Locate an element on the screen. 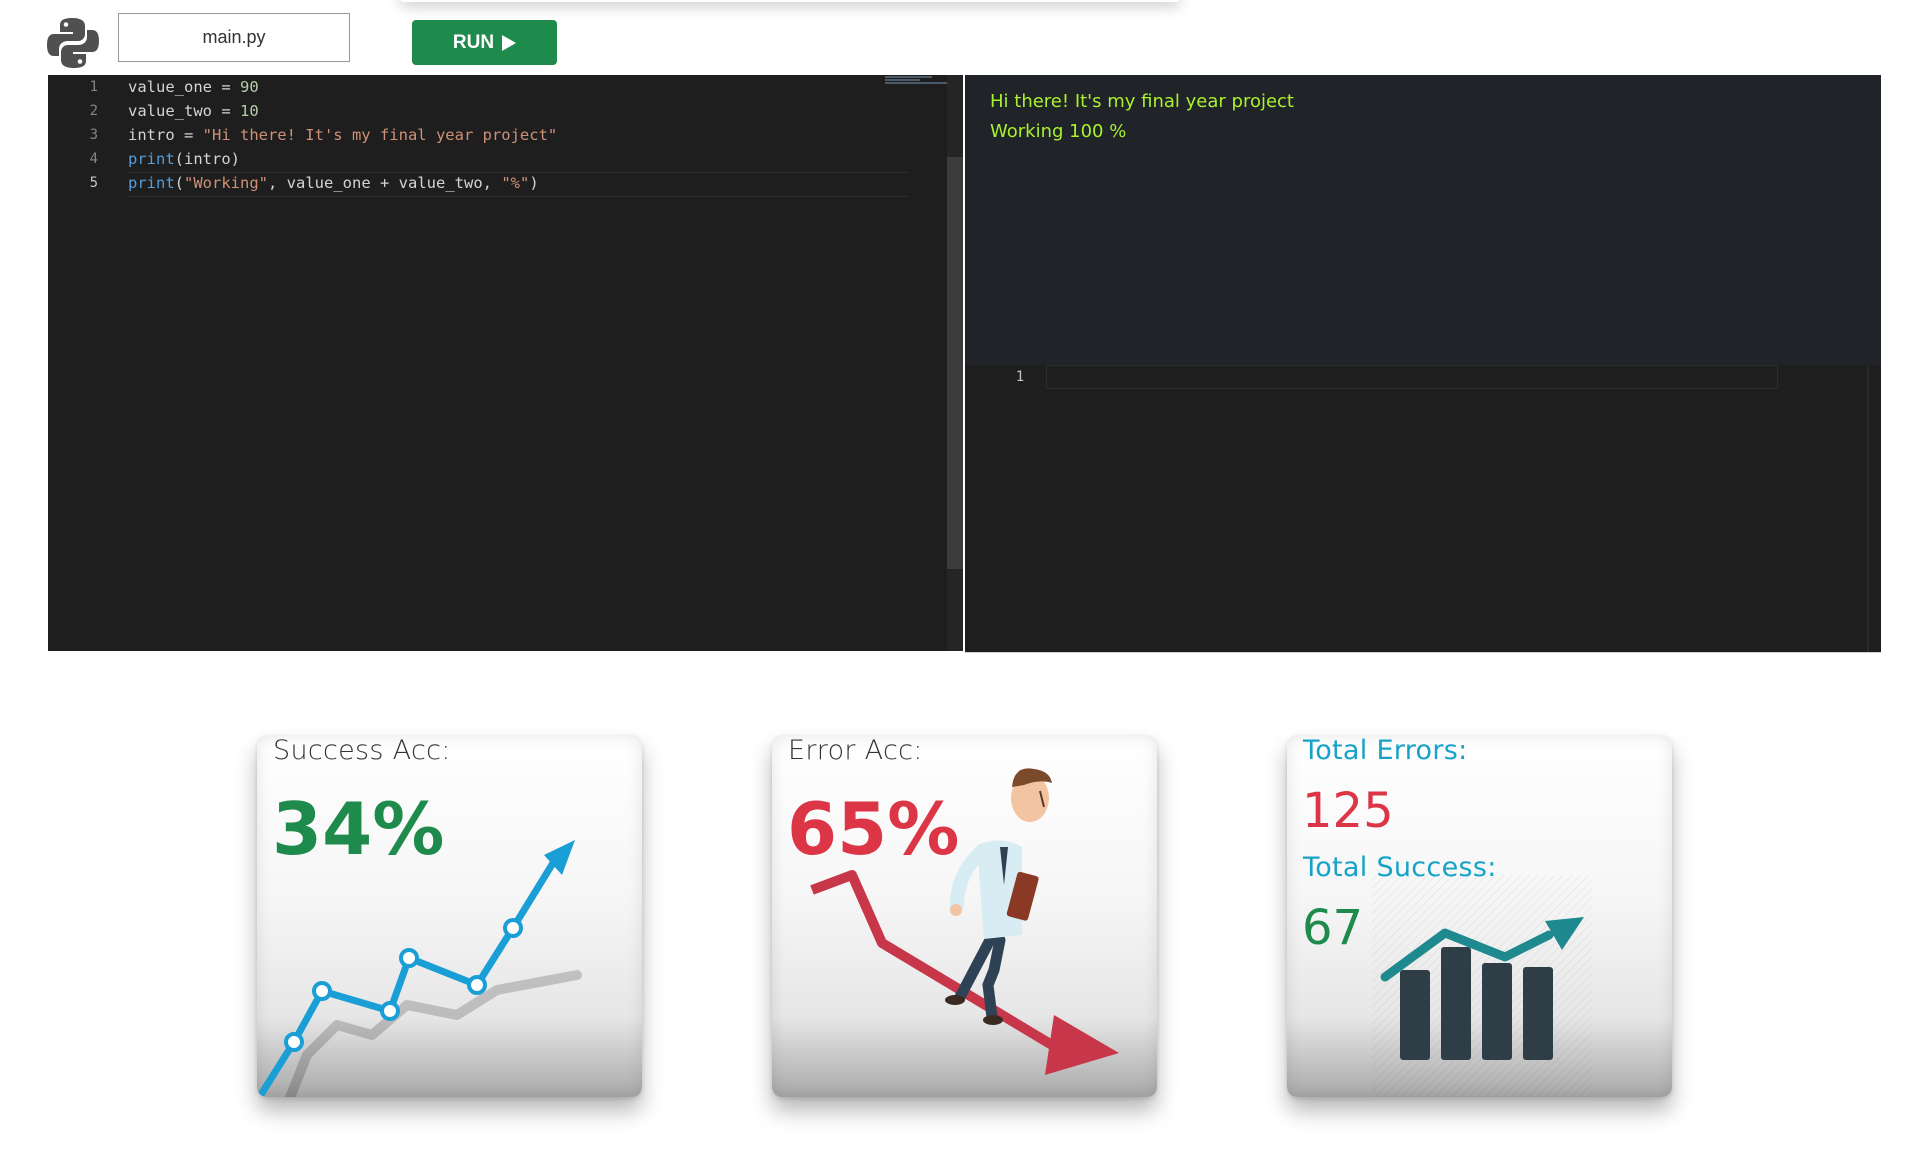 This screenshot has height=1162, width=1920. error-acc-value: 65% is located at coordinates (873, 829).